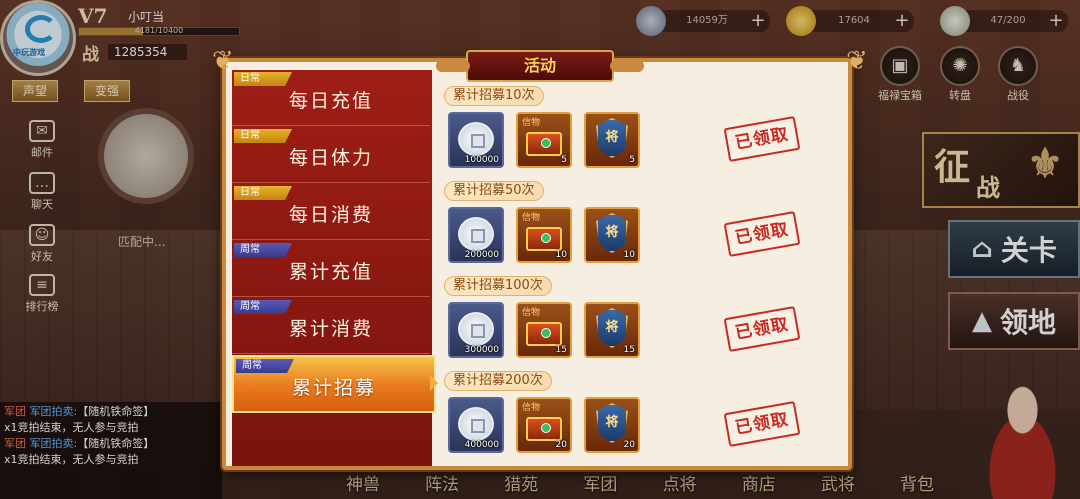  I want to click on general-qty: 15, so click(629, 350).